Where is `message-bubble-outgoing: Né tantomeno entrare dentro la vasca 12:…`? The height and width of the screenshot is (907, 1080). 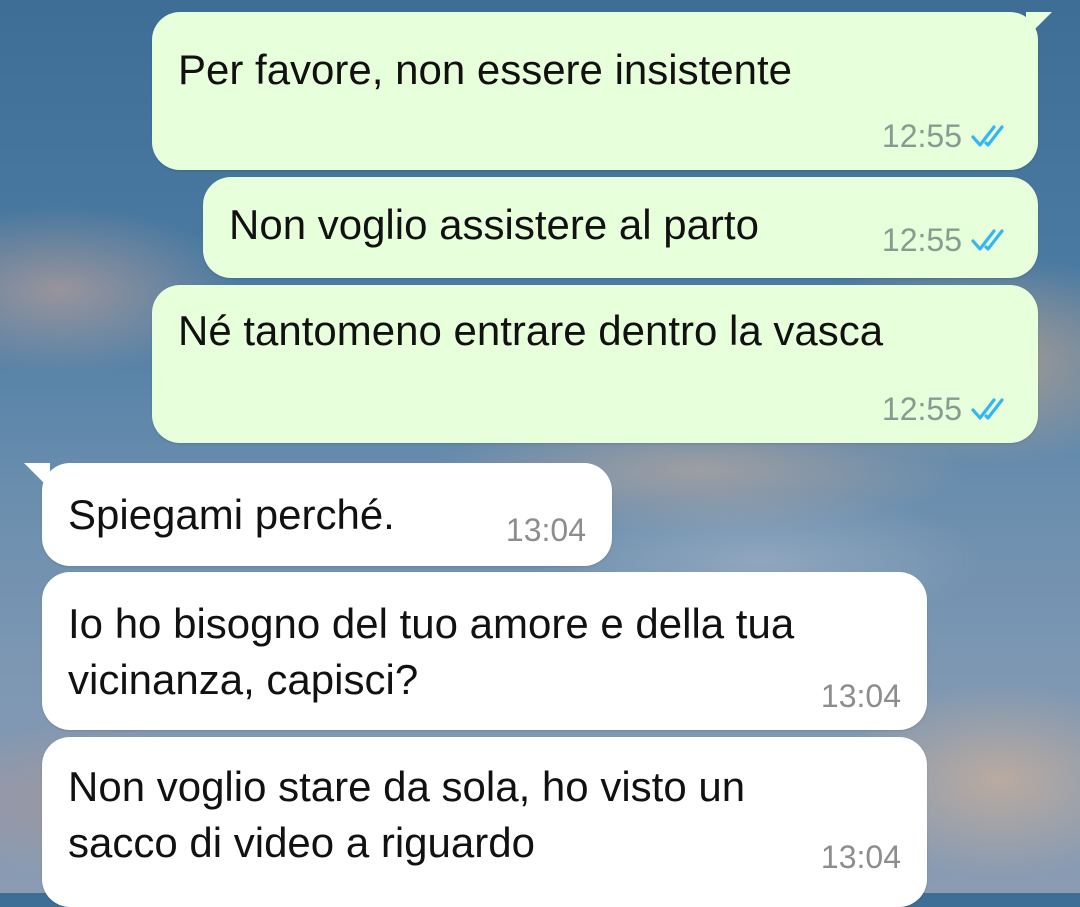 message-bubble-outgoing: Né tantomeno entrare dentro la vasca 12:… is located at coordinates (595, 364).